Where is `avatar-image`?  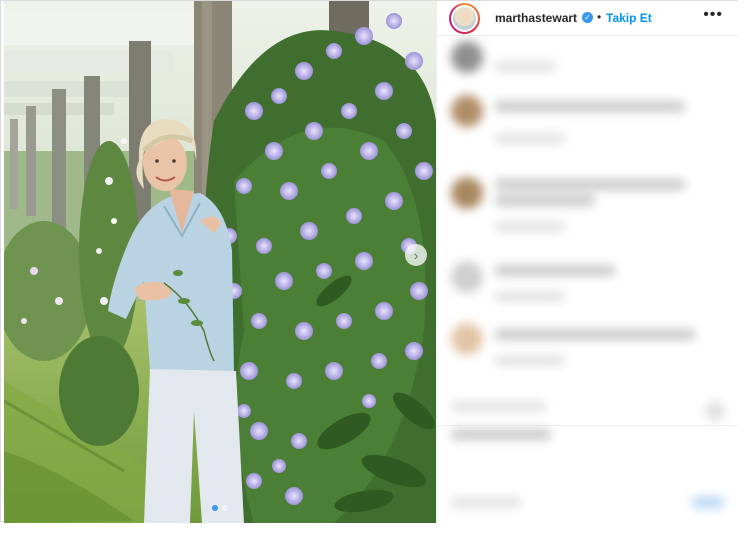 avatar-image is located at coordinates (464, 18).